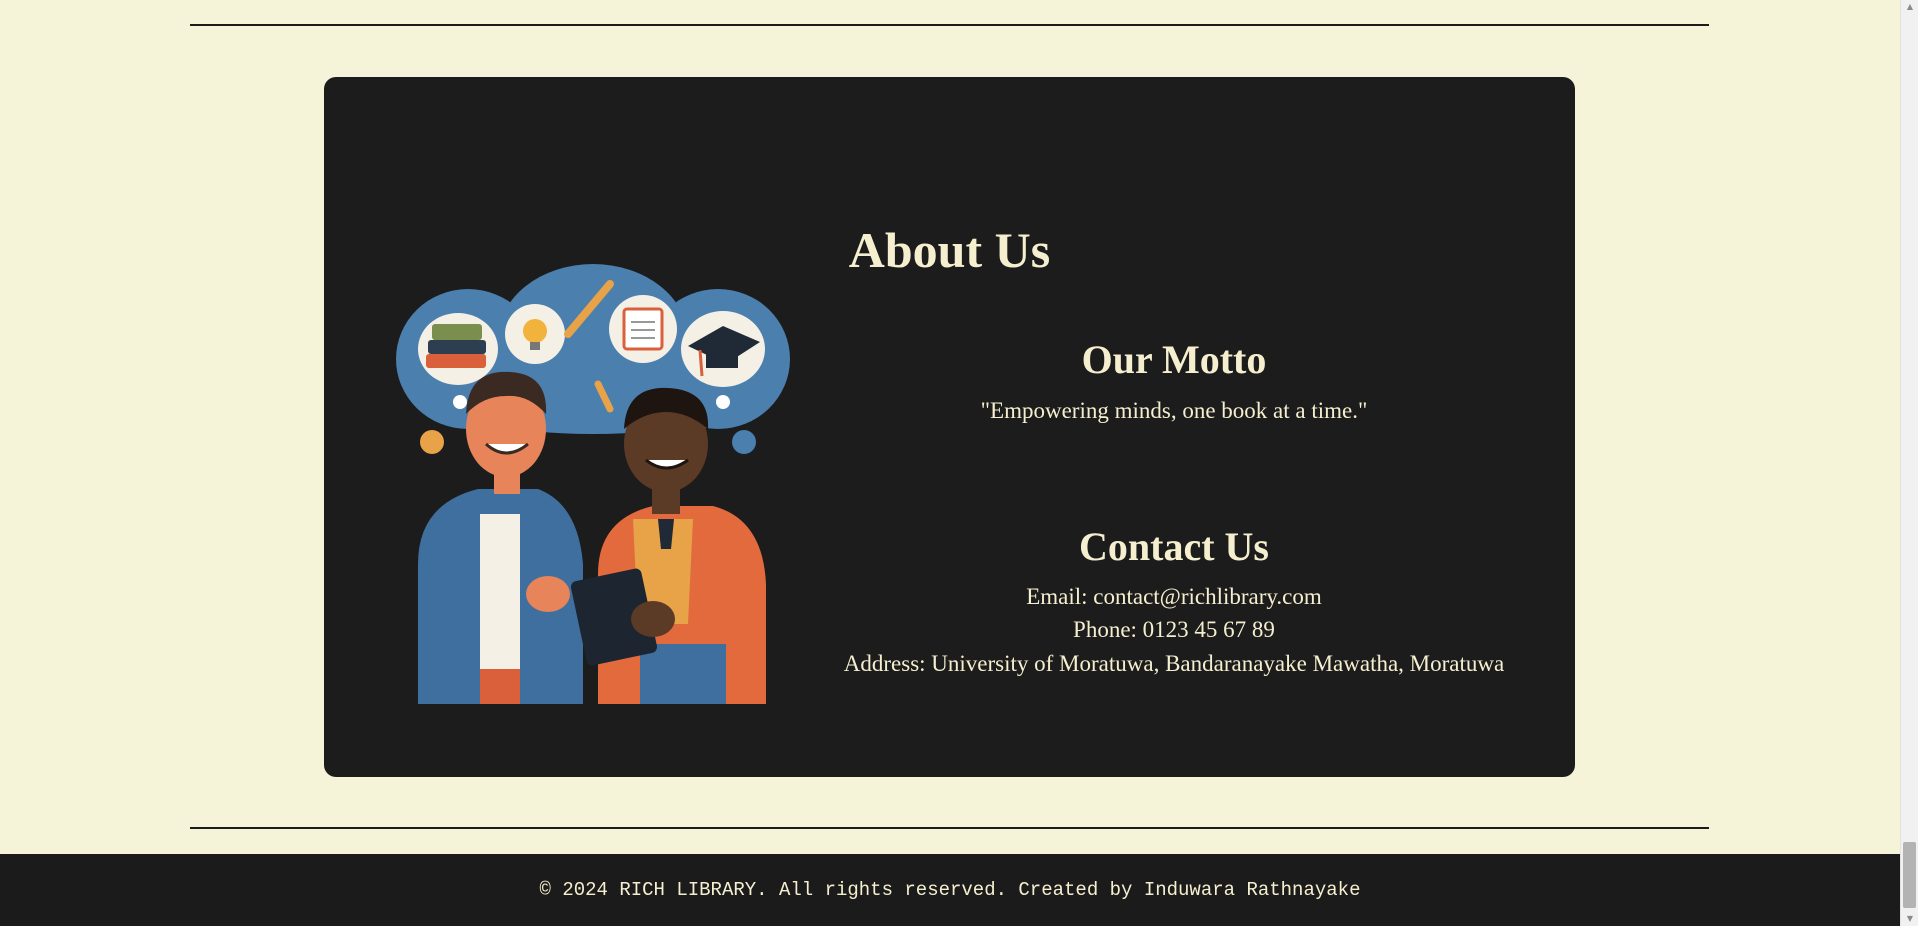 The height and width of the screenshot is (926, 1918). What do you see at coordinates (1909, 463) in the screenshot?
I see `page-scrollbar: ▲ ▼` at bounding box center [1909, 463].